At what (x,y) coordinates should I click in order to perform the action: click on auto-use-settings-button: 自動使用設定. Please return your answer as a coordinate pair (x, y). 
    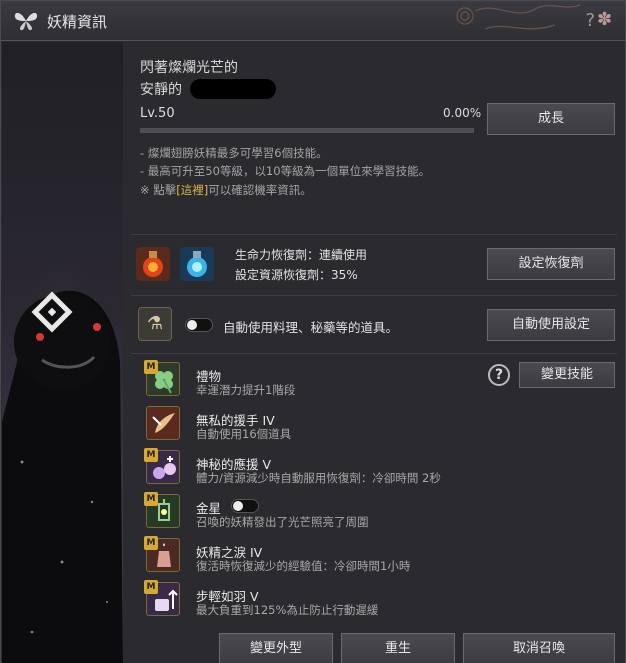
    Looking at the image, I should click on (551, 325).